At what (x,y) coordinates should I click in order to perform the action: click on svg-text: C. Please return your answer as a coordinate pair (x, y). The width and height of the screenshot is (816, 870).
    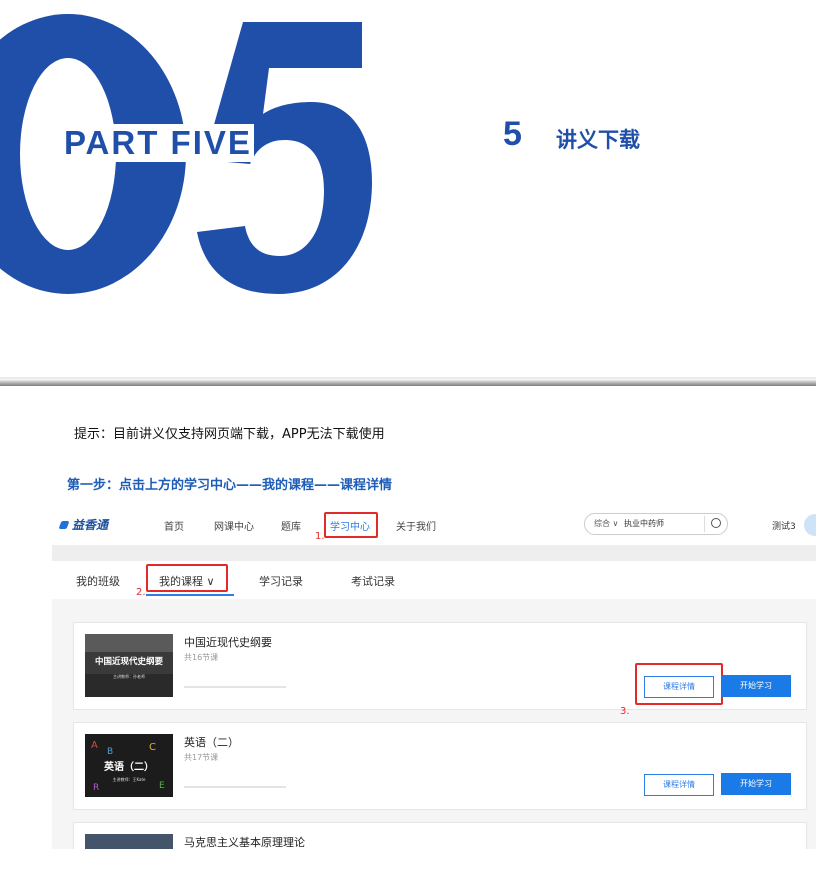
    Looking at the image, I should click on (152, 747).